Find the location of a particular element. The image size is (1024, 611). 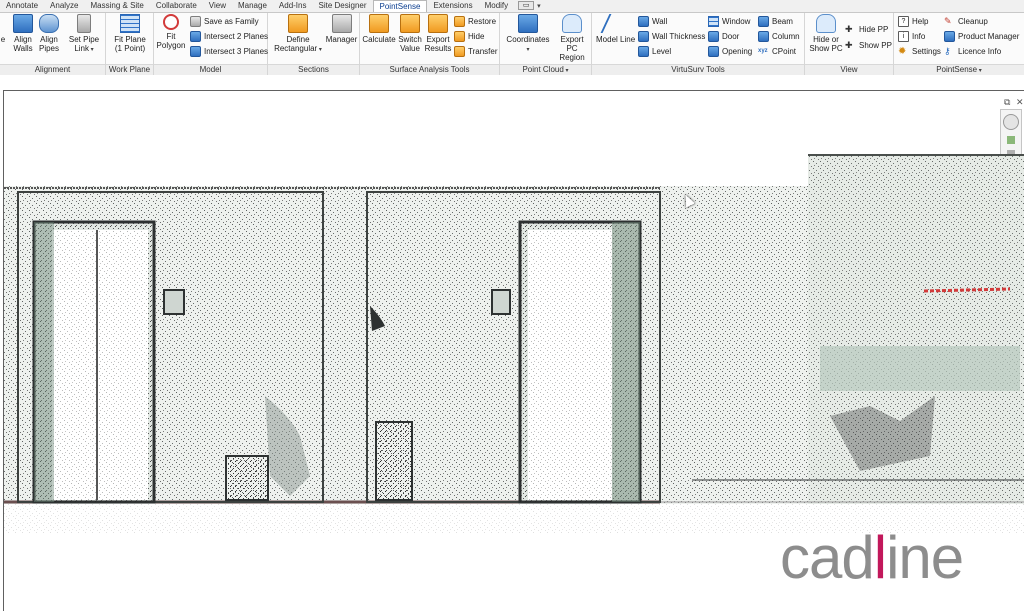

help-label: Help is located at coordinates (920, 21).